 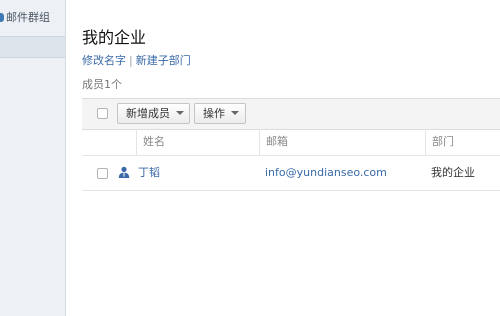 I want to click on sidebar-item-selected, so click(x=32, y=47).